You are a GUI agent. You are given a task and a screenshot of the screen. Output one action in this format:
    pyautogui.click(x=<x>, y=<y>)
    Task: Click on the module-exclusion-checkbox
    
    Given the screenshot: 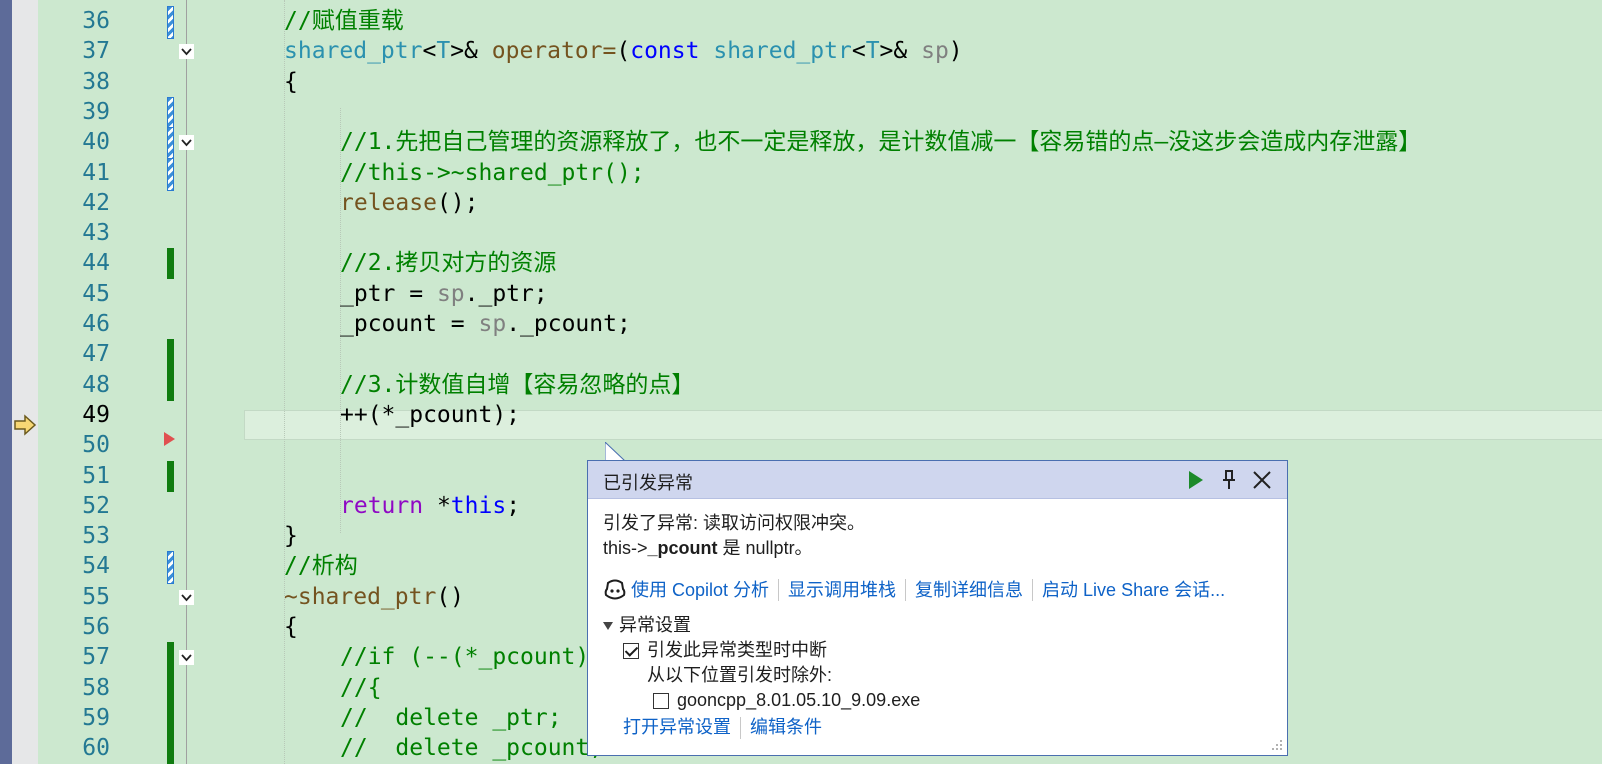 What is the action you would take?
    pyautogui.click(x=661, y=700)
    